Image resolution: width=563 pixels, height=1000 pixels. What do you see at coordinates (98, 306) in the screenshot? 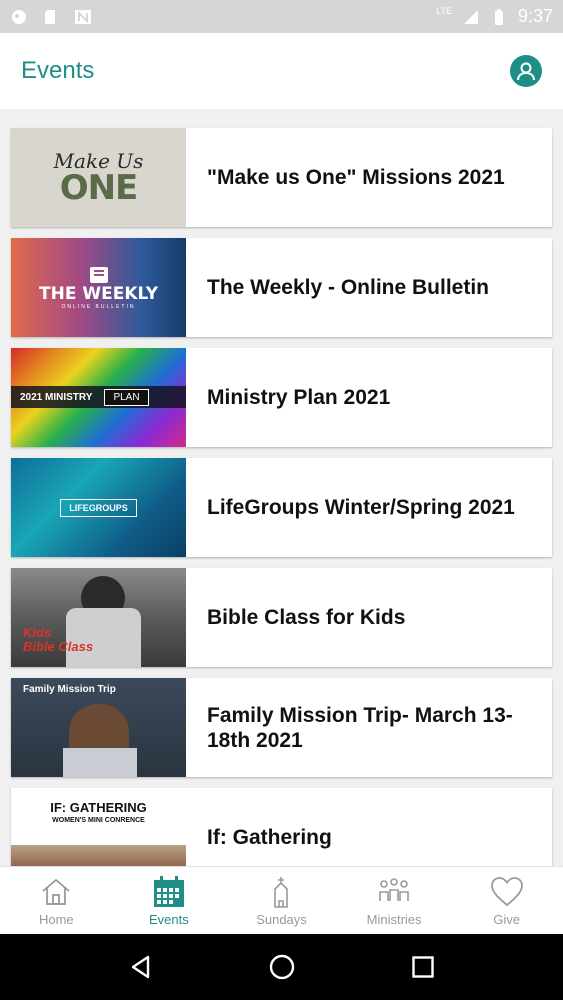
I see `thumbnail-text: ONLINE BULLETIN` at bounding box center [98, 306].